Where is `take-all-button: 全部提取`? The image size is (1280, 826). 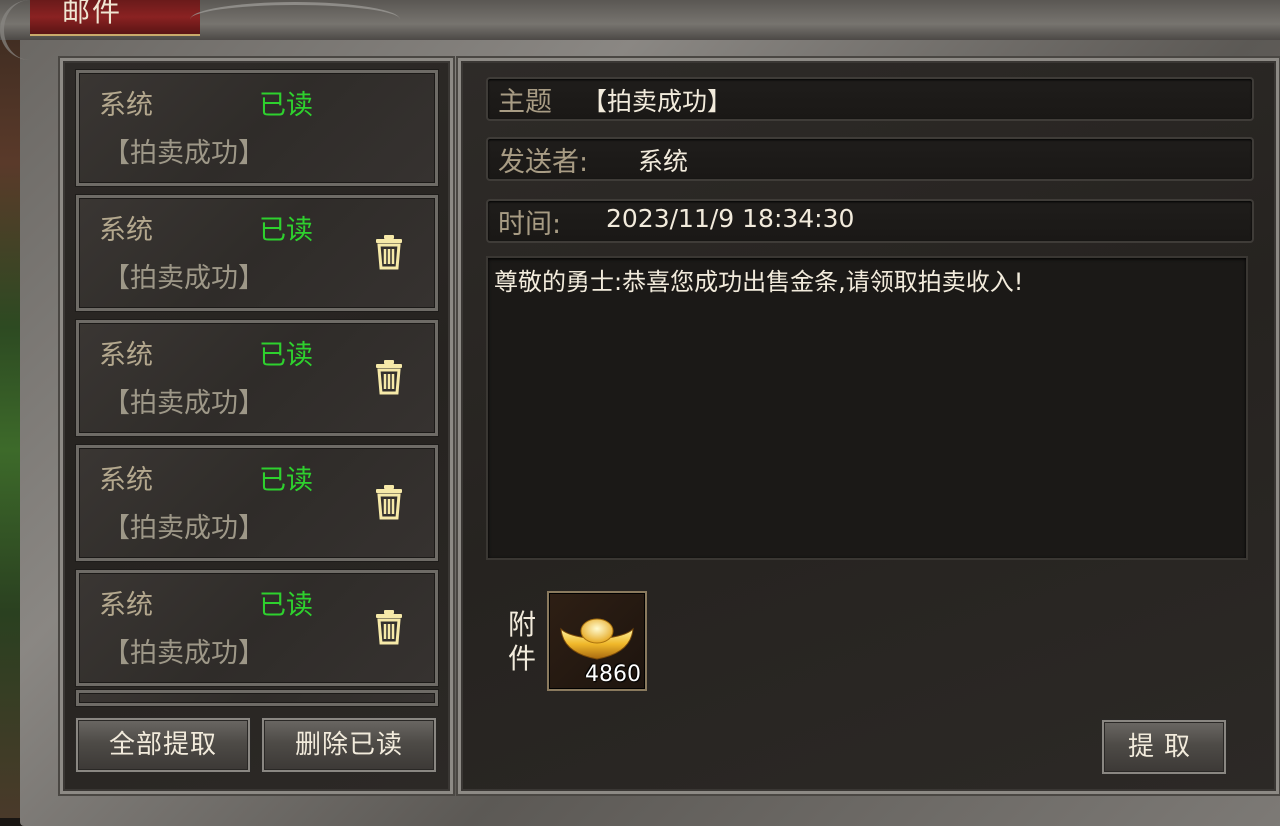 take-all-button: 全部提取 is located at coordinates (163, 745).